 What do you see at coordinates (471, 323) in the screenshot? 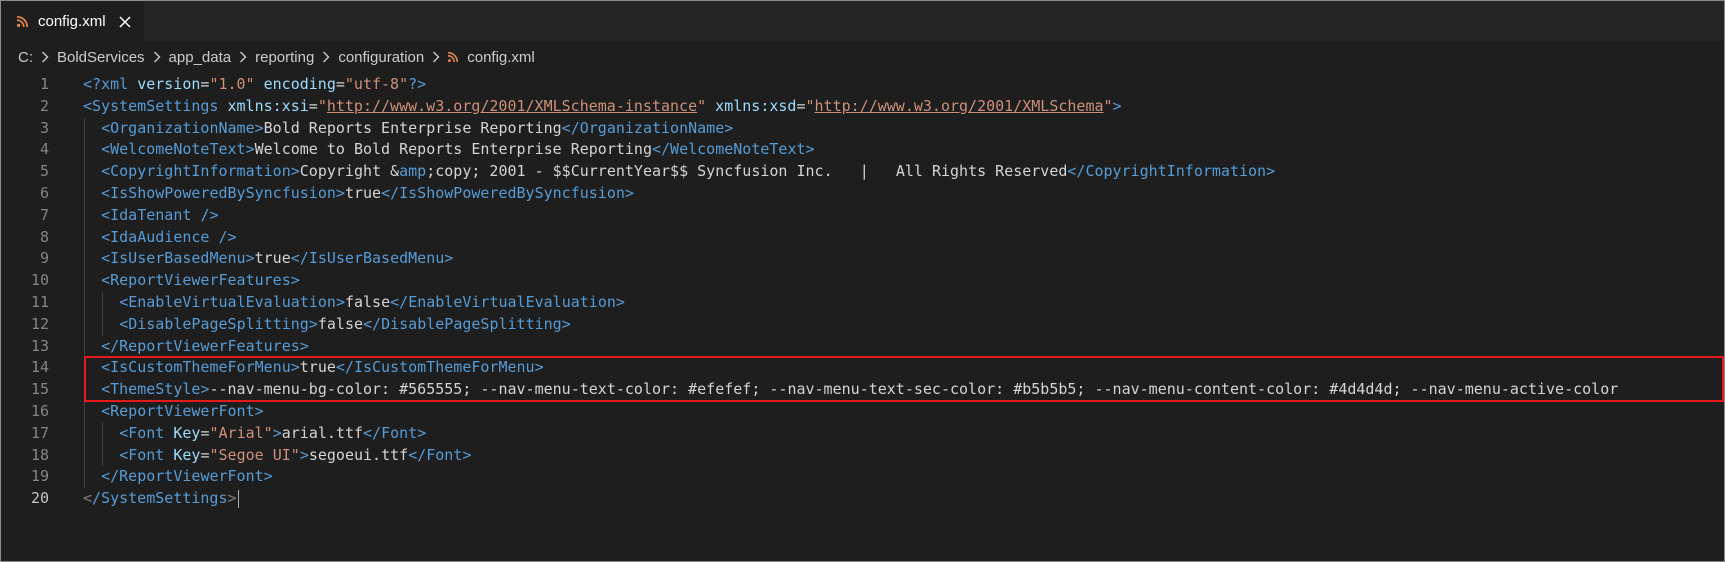
I see `code-token: DisablePageSplitting` at bounding box center [471, 323].